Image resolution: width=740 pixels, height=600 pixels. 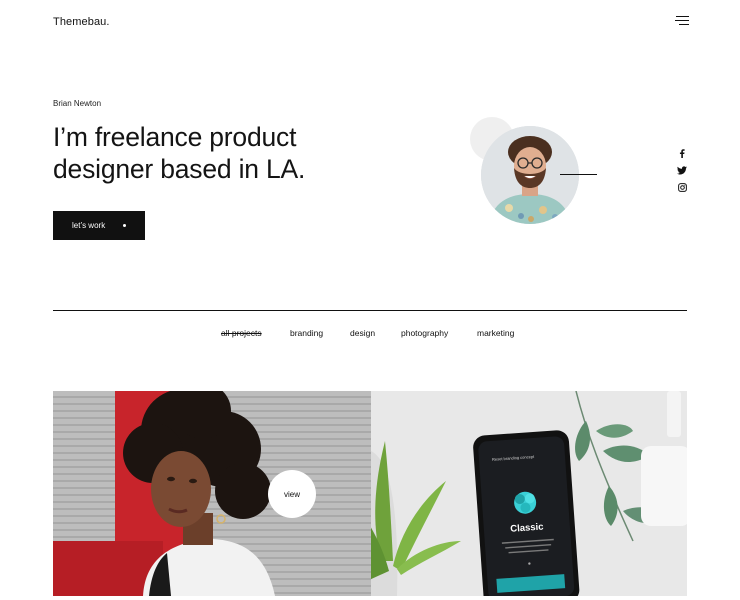 I want to click on section-divider, so click(x=370, y=310).